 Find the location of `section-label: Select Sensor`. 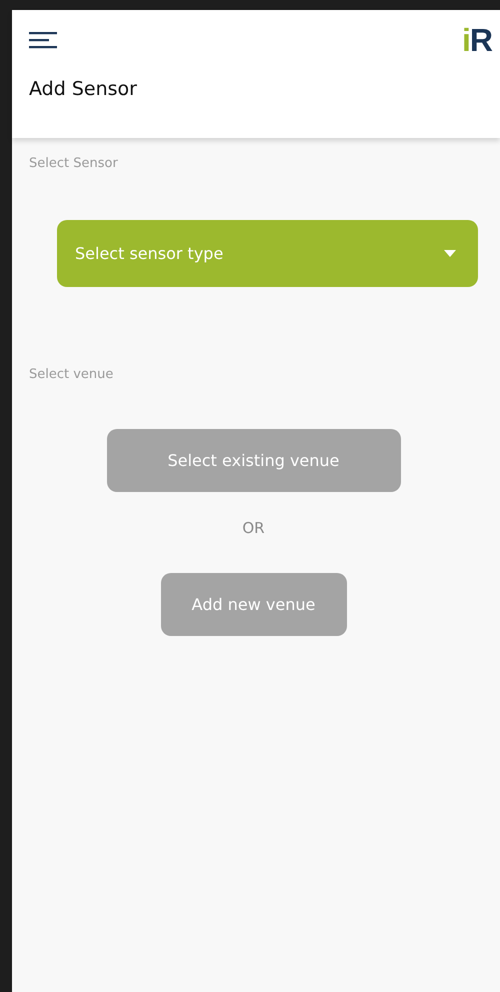

section-label: Select Sensor is located at coordinates (74, 163).